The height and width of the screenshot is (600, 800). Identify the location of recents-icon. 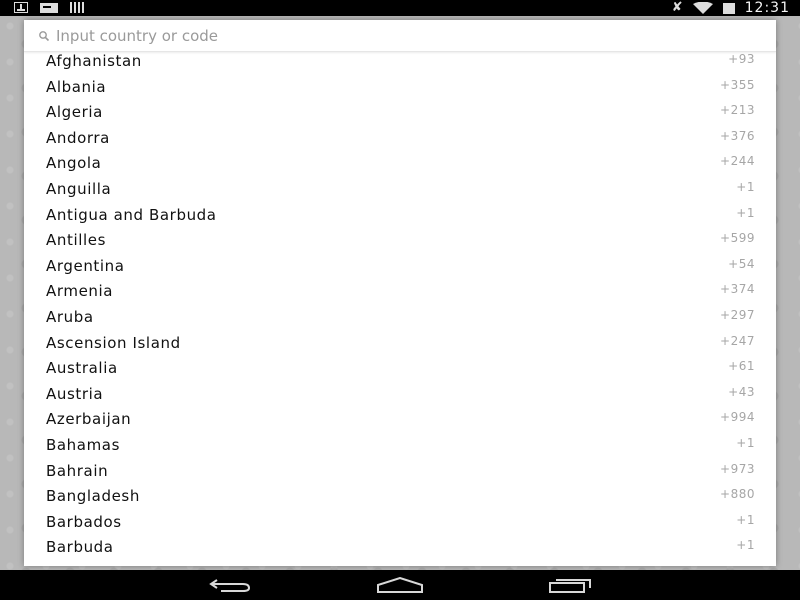
(570, 586).